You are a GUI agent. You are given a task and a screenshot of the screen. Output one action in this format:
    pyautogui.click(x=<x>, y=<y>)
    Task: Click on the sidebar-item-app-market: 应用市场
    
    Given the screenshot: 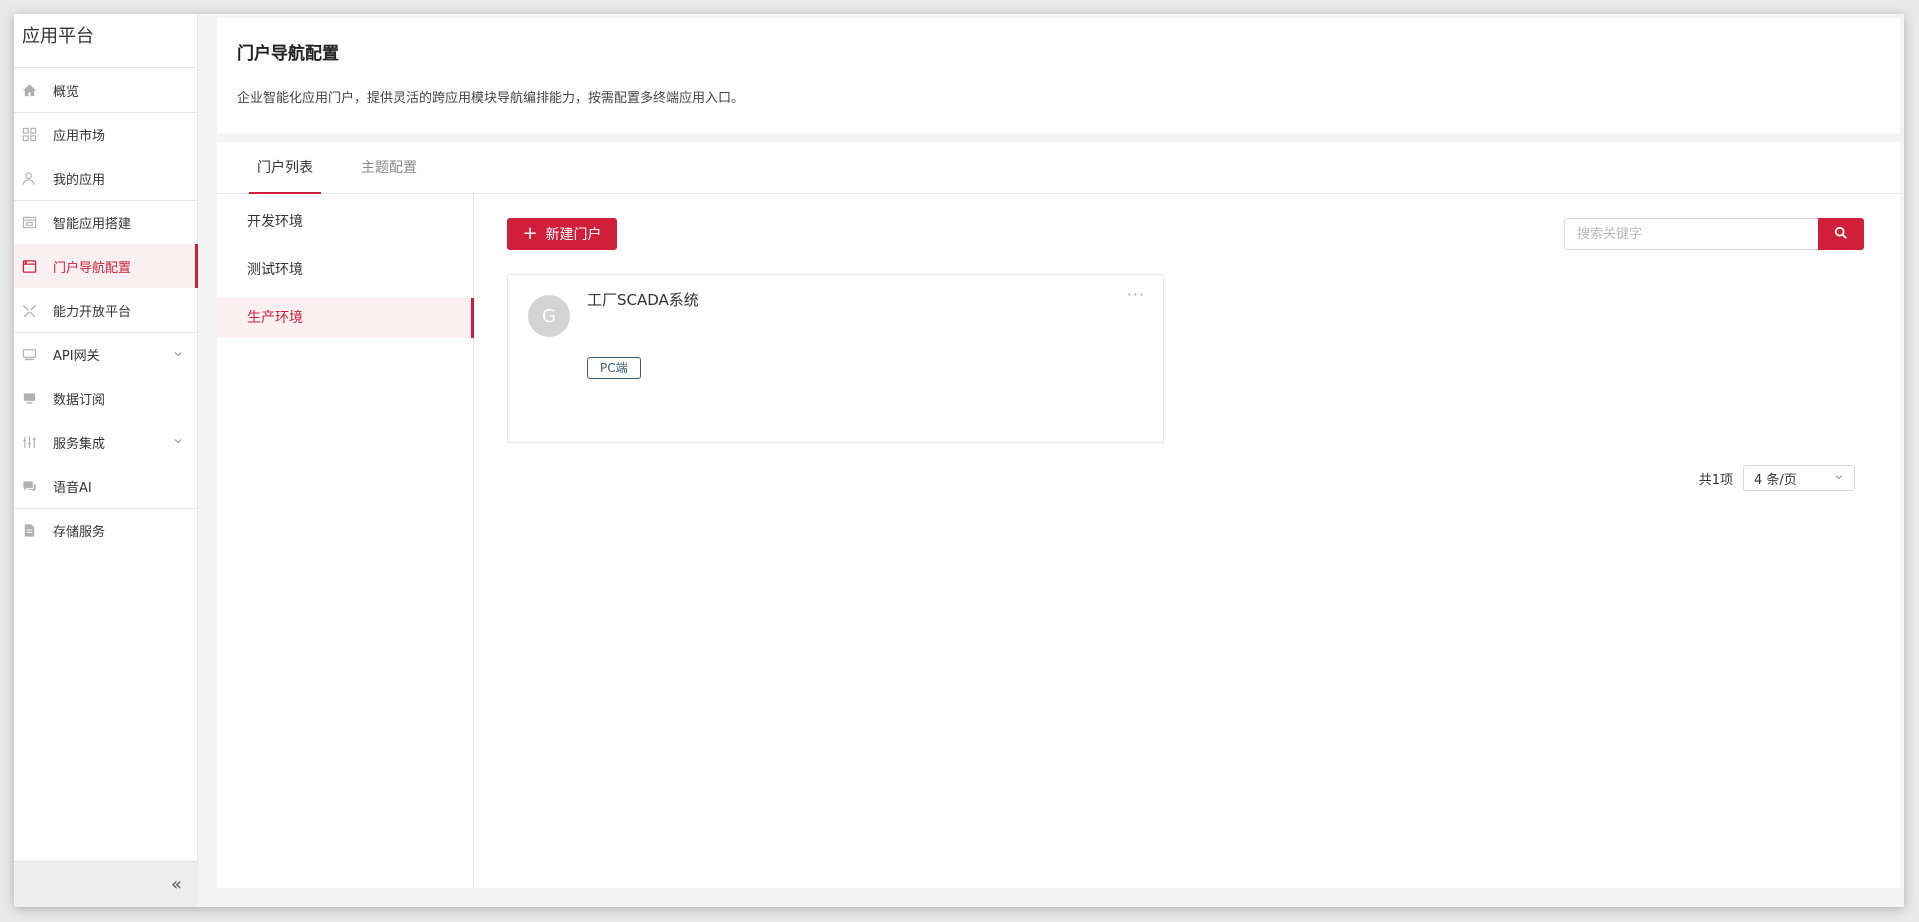 What is the action you would take?
    pyautogui.click(x=105, y=134)
    